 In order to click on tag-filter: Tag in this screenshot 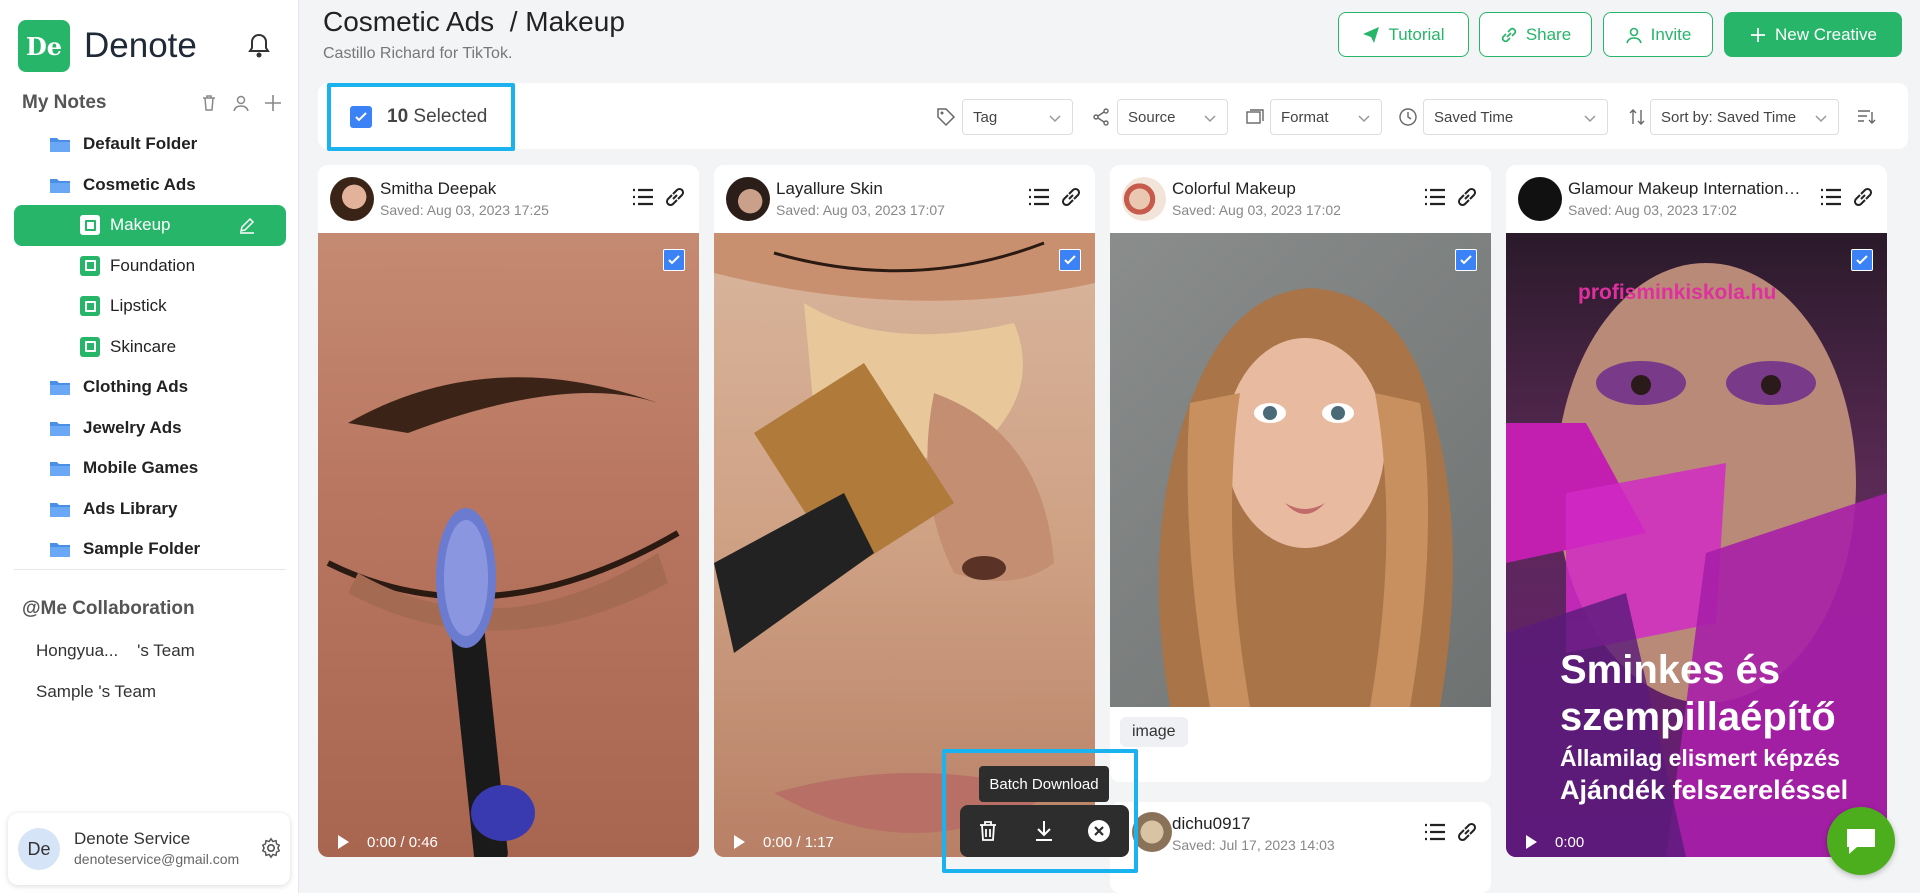, I will do `click(1017, 117)`.